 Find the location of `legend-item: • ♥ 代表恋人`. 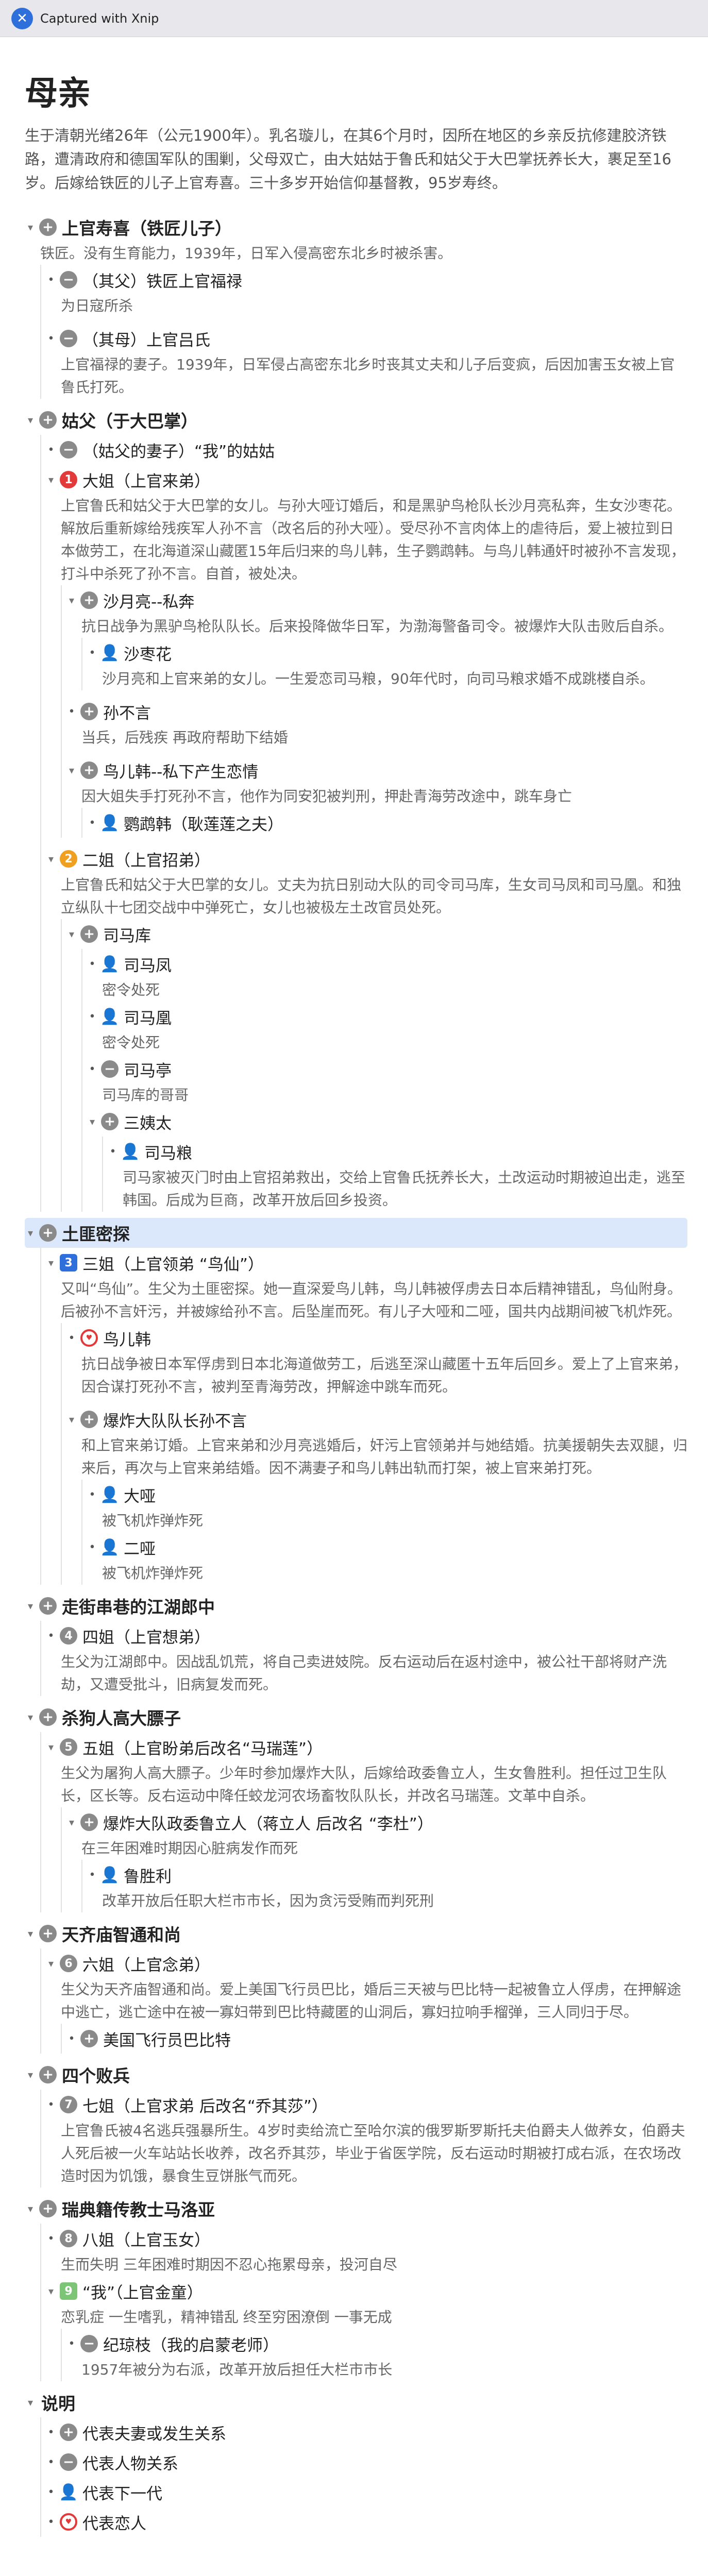

legend-item: • ♥ 代表恋人 is located at coordinates (366, 2522).